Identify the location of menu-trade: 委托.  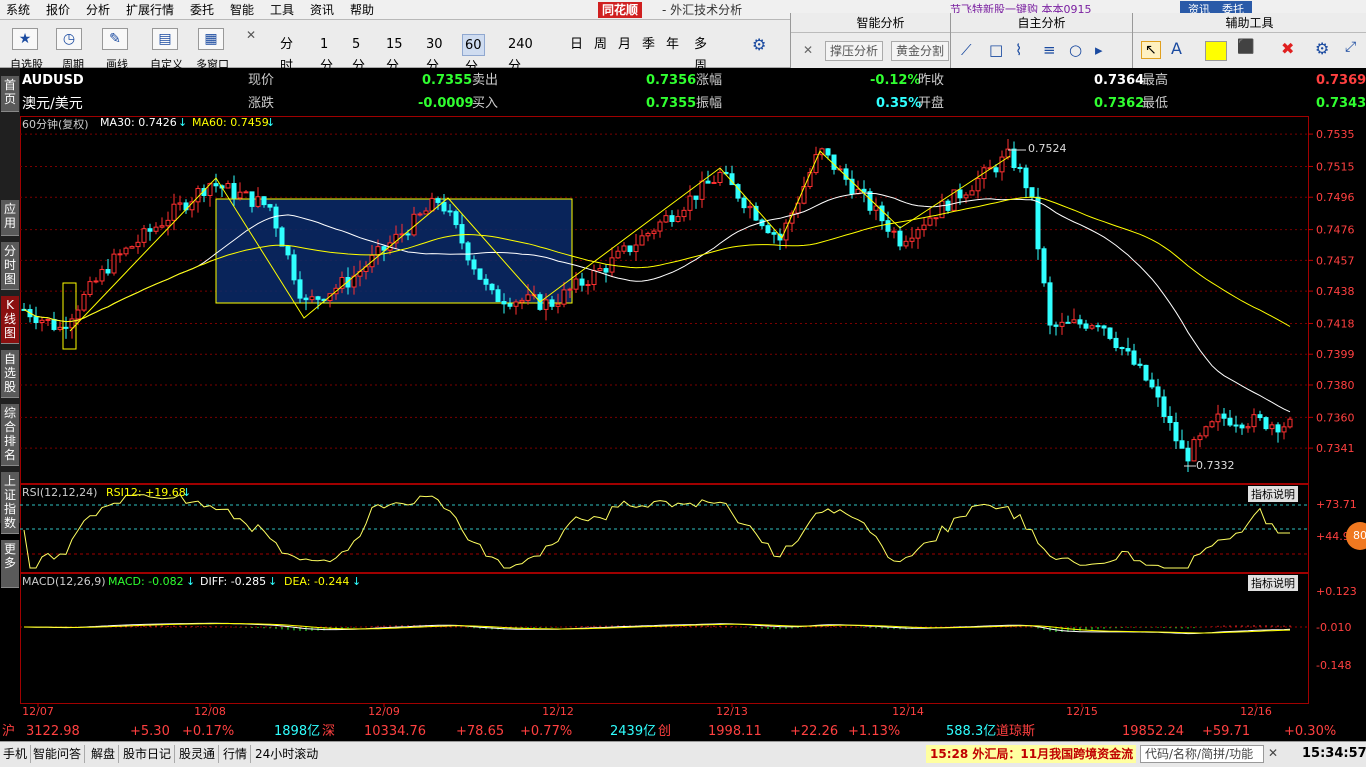
(202, 10).